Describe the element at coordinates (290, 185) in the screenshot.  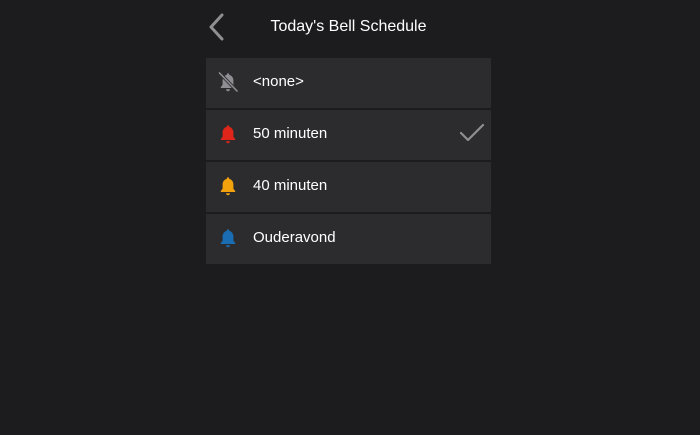
I see `schedule-item-label: 40 minuten` at that location.